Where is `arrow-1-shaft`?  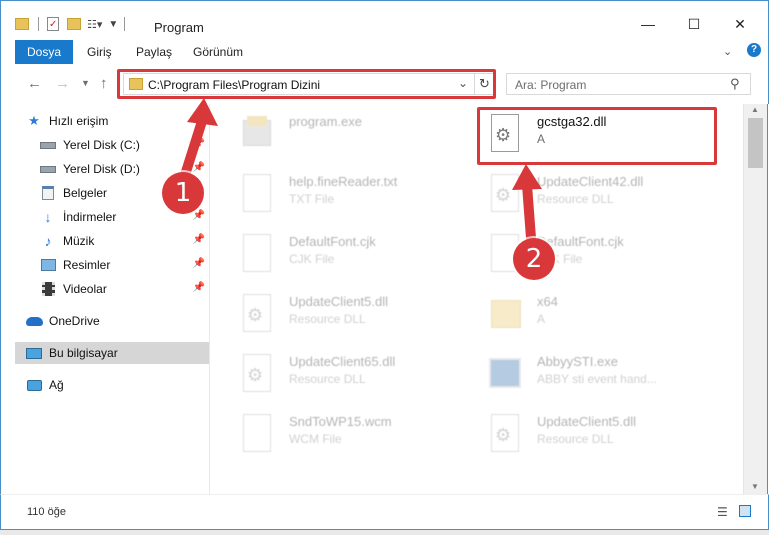
arrow-1-shaft is located at coordinates (194, 146).